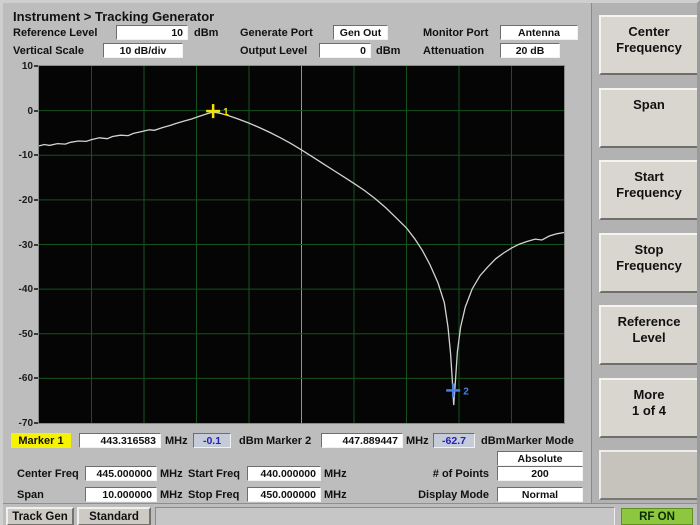 This screenshot has width=700, height=525. Describe the element at coordinates (540, 458) in the screenshot. I see `marker-mode-field: Absolute` at that location.